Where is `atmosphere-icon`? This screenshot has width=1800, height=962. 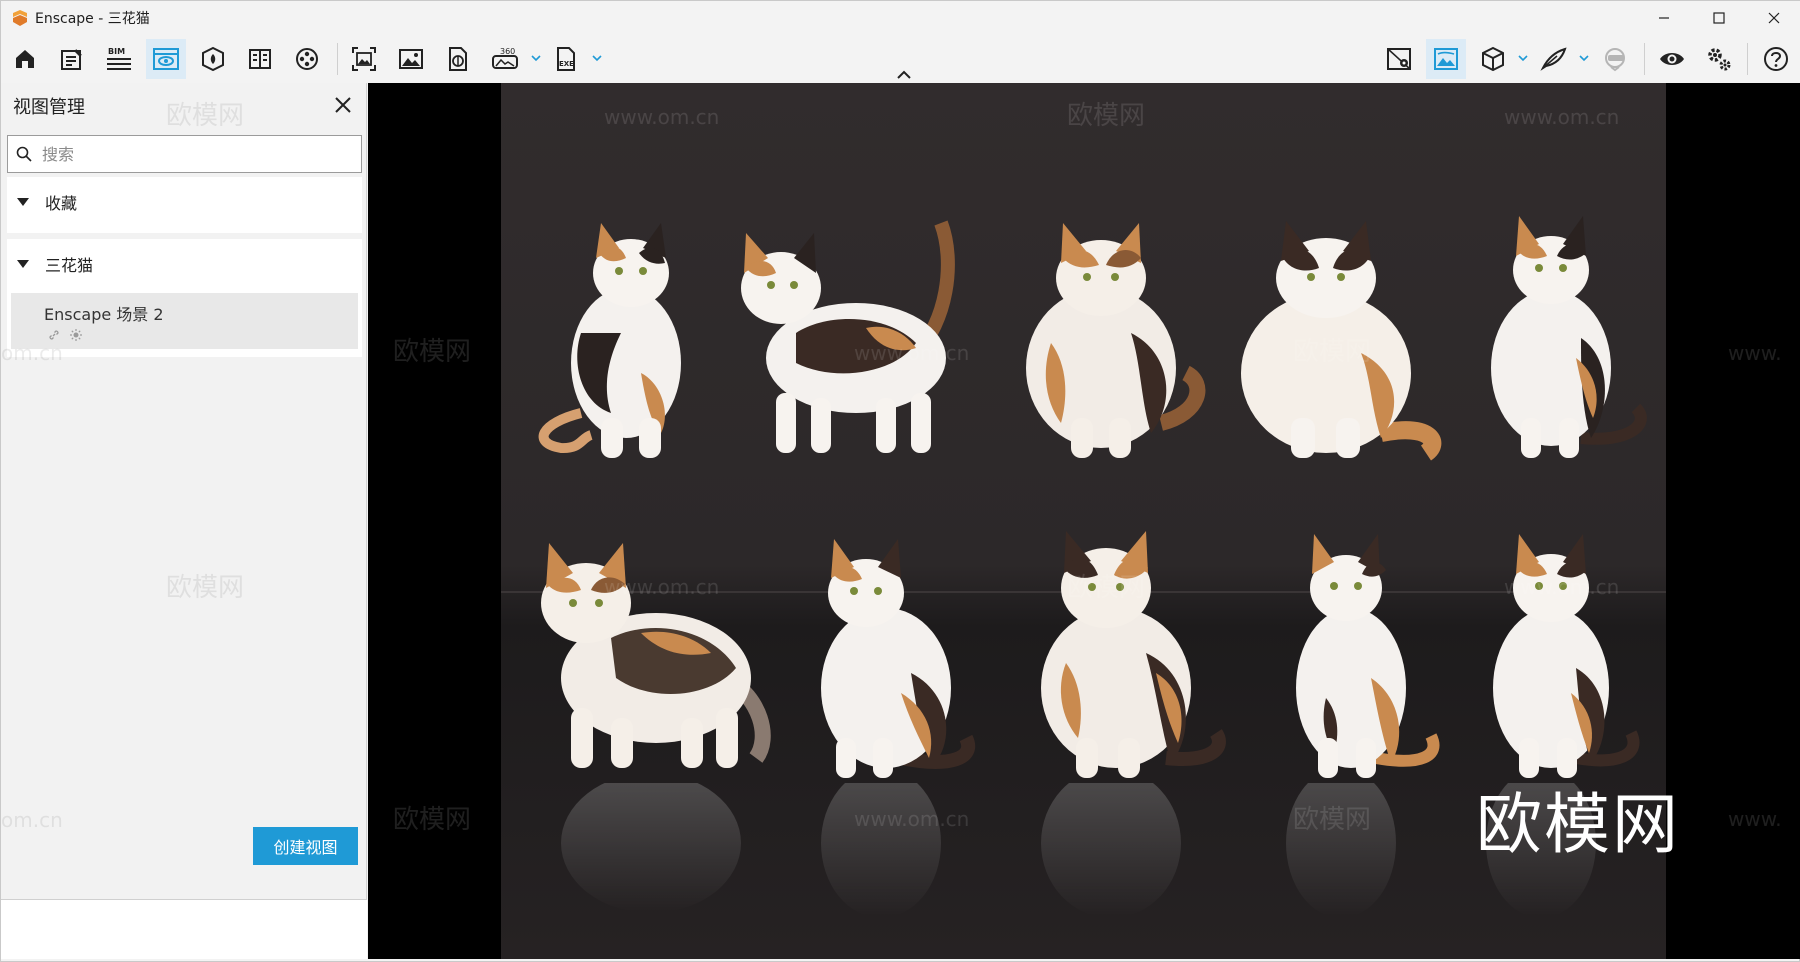 atmosphere-icon is located at coordinates (1446, 59).